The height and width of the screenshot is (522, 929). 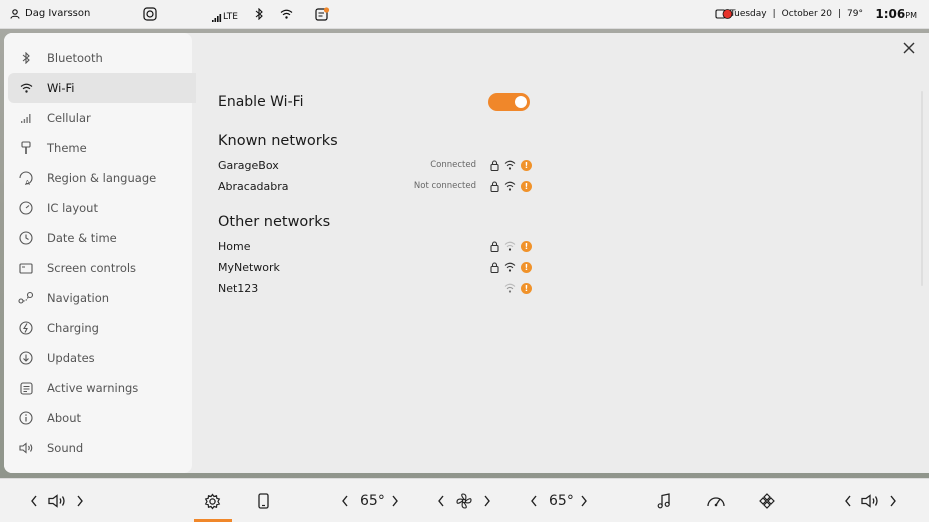 What do you see at coordinates (253, 186) in the screenshot?
I see `network-name: Abracadabra` at bounding box center [253, 186].